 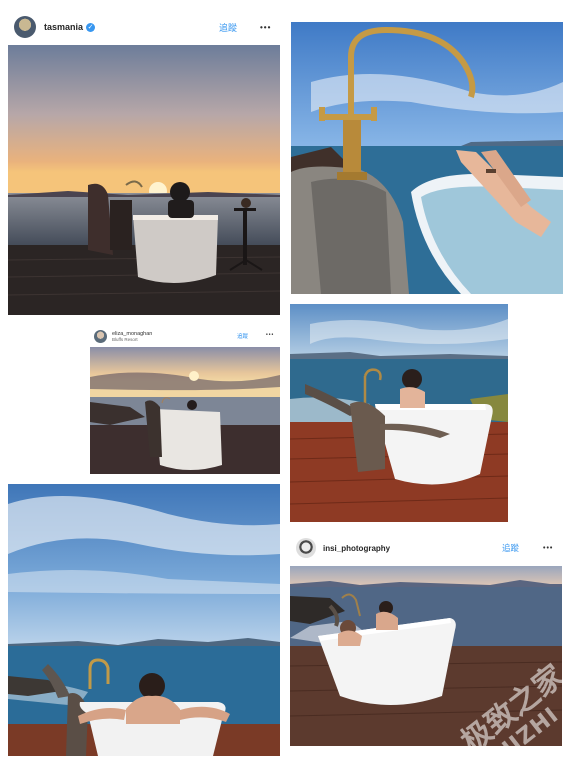 I want to click on location-label: Bluffs Resort, so click(x=132, y=339).